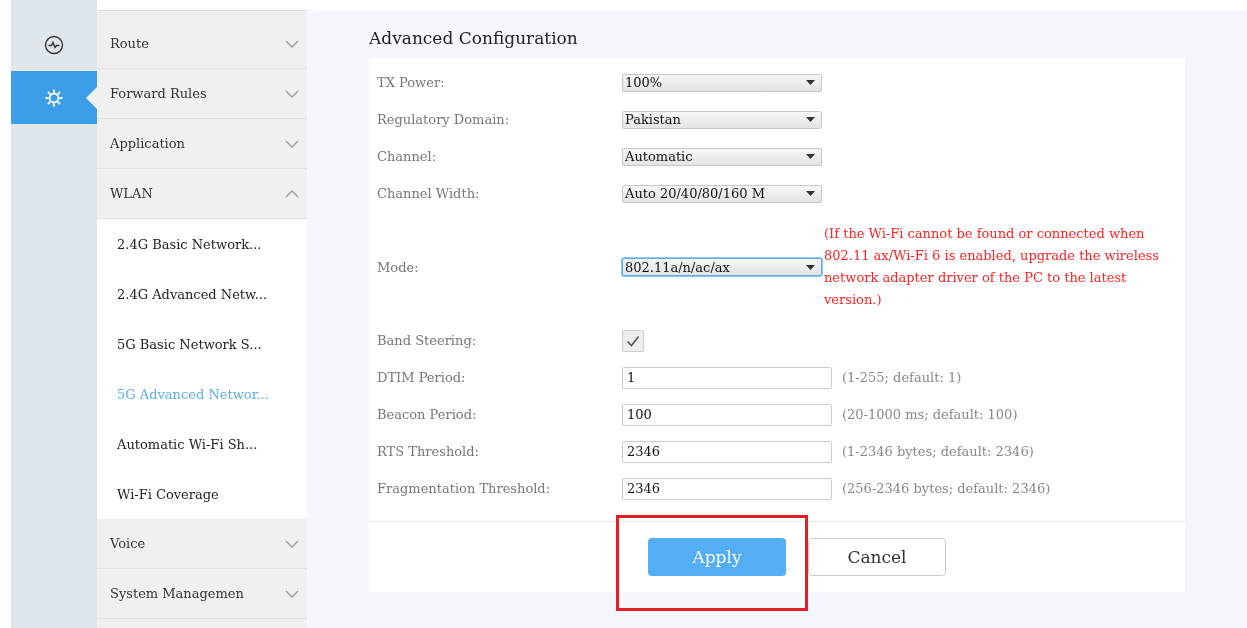 This screenshot has width=1247, height=628. Describe the element at coordinates (938, 451) in the screenshot. I see `range-hint: (1-2346 bytes; default: 2346)` at that location.